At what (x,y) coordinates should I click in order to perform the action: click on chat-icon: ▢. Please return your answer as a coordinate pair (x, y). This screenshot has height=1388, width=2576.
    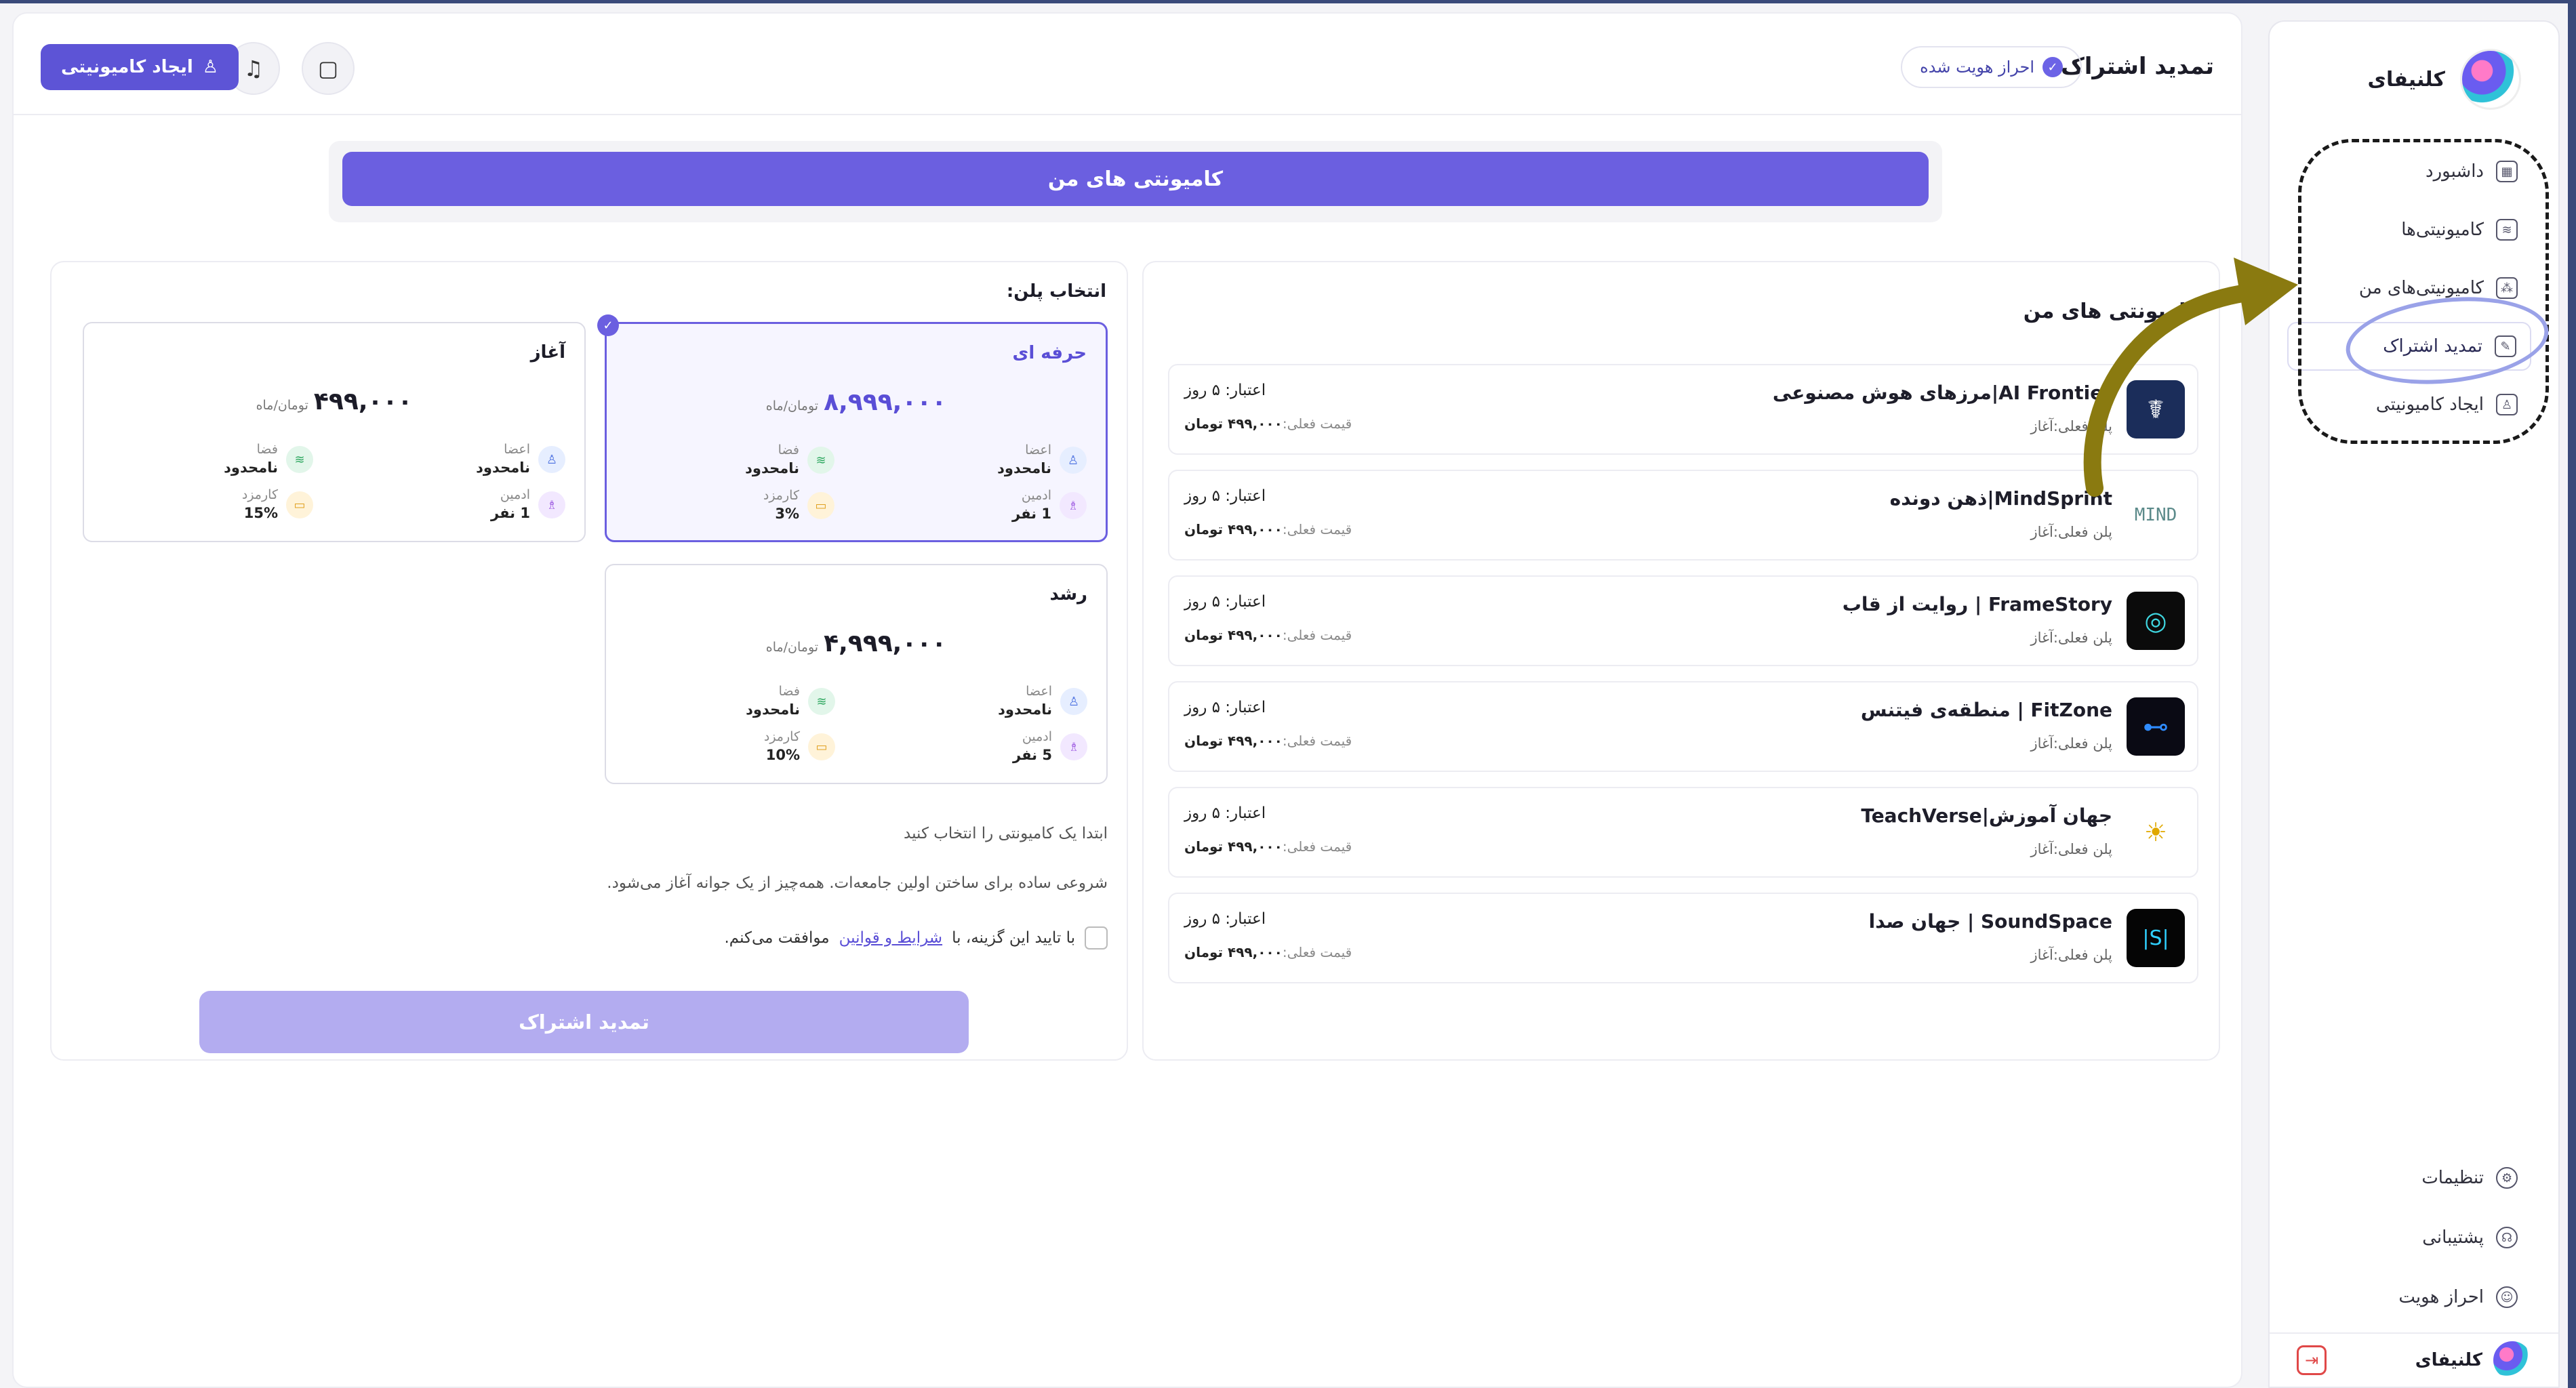
    Looking at the image, I should click on (328, 68).